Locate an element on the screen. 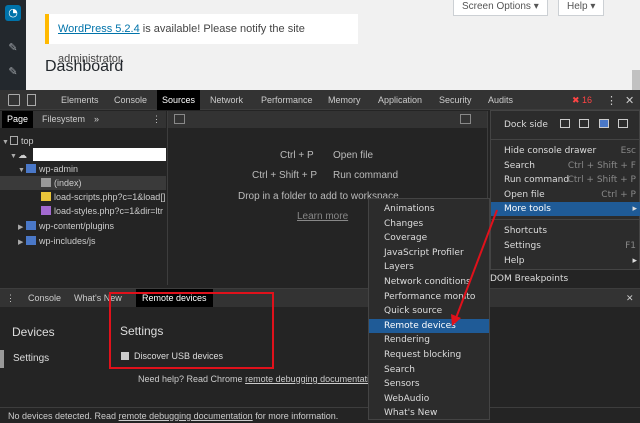 The width and height of the screenshot is (640, 423). sources-subtabs: Page Filesystem » ⋮ is located at coordinates (83, 119).